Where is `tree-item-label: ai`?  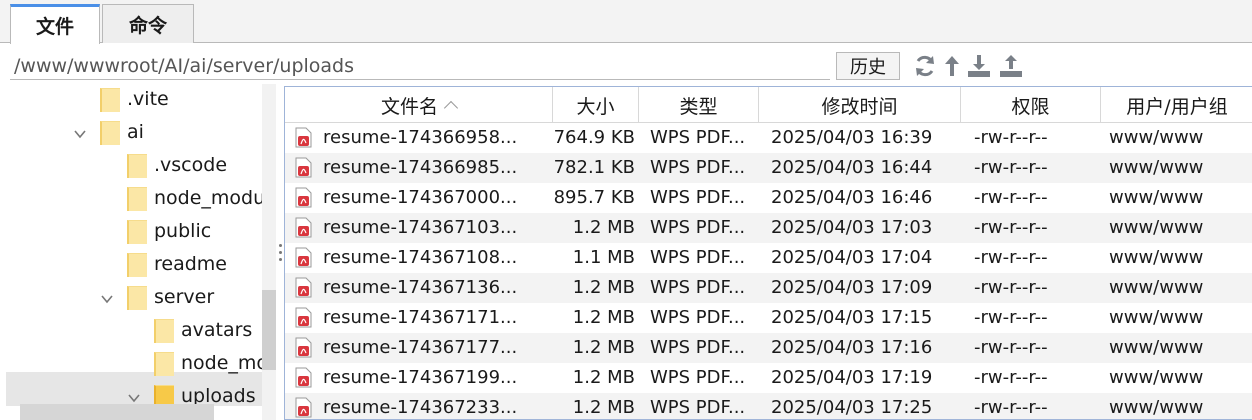
tree-item-label: ai is located at coordinates (135, 132).